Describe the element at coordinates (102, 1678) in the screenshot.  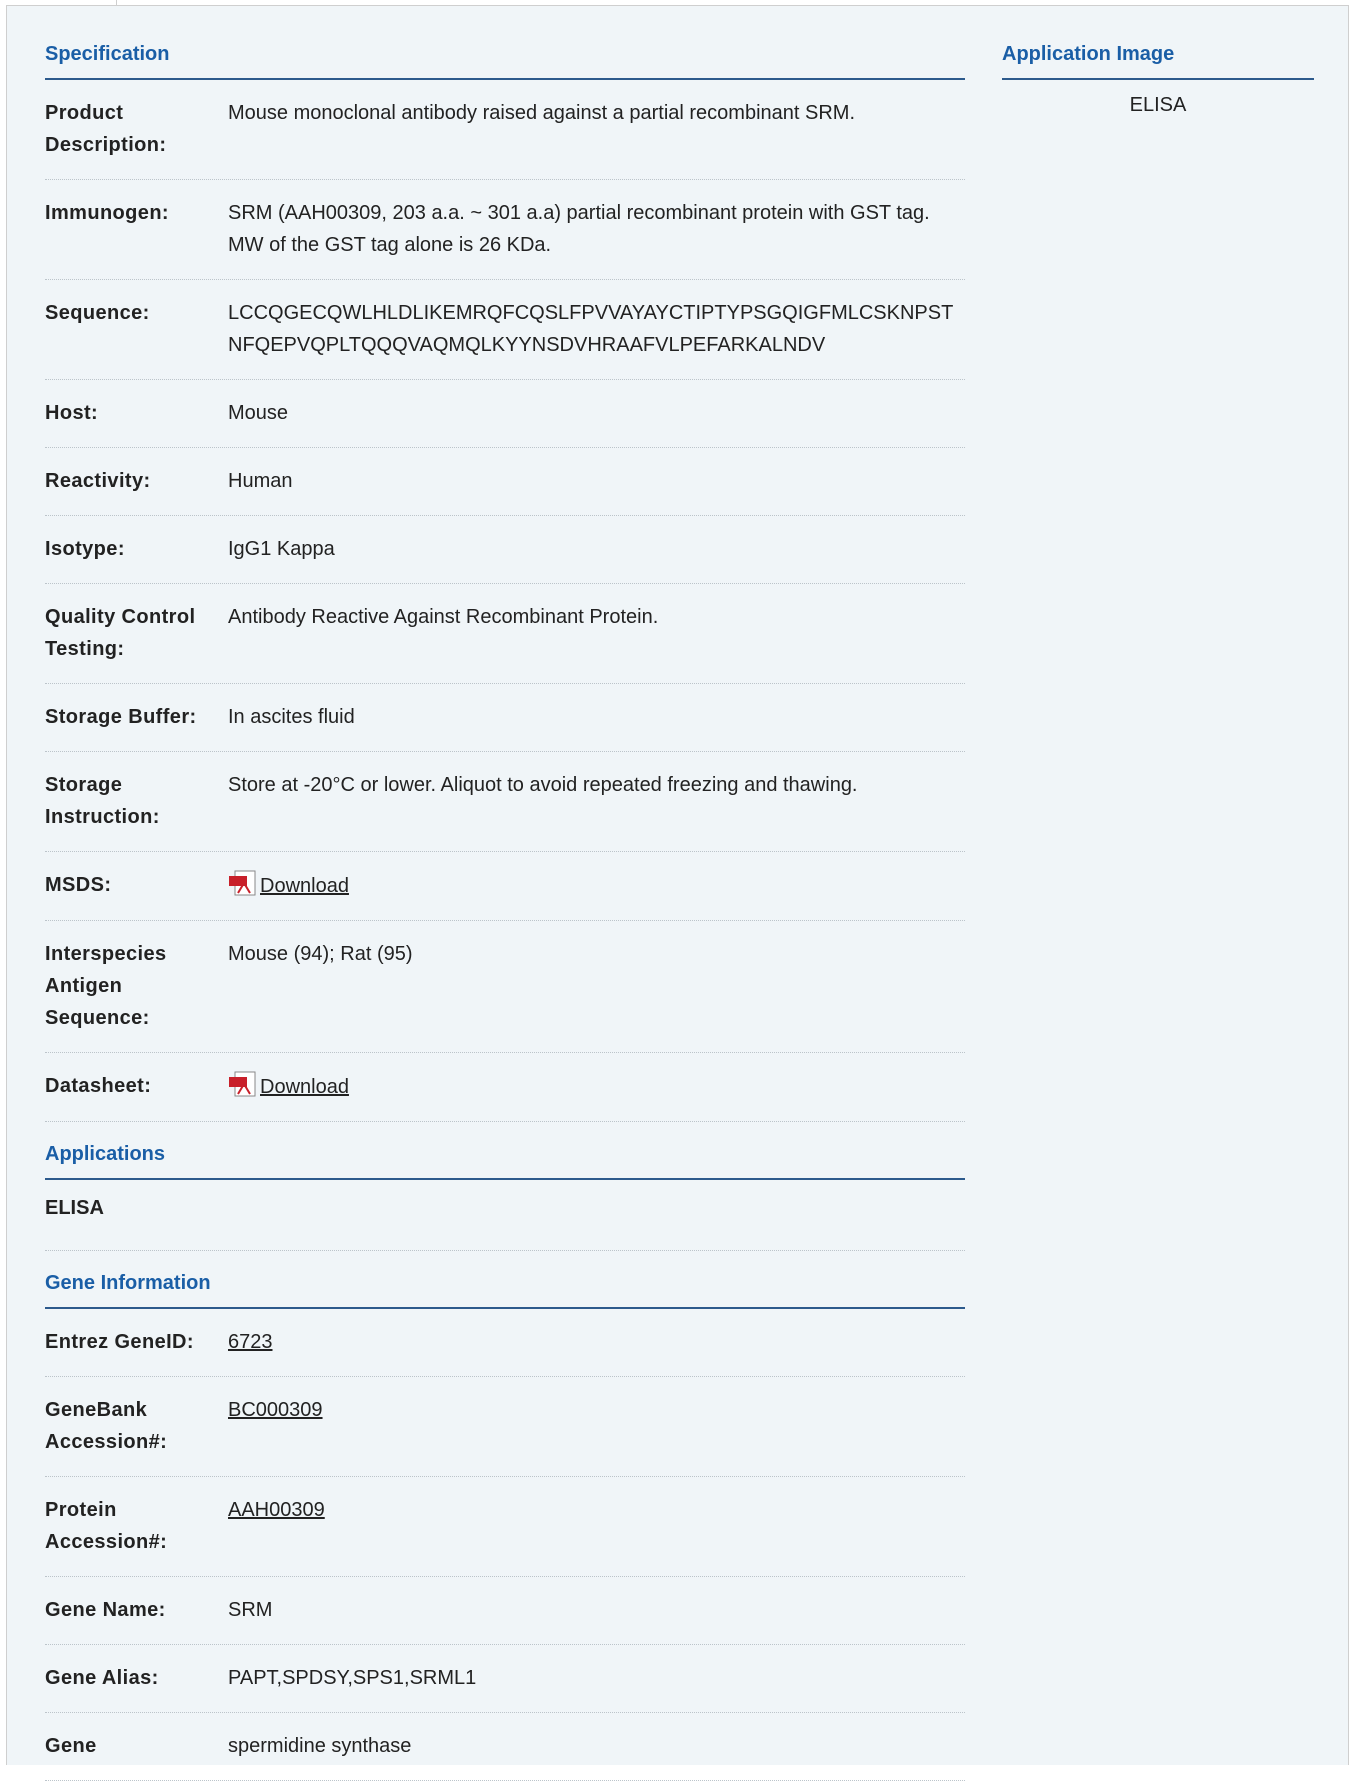
I see `row-label: Gene Alias:` at that location.